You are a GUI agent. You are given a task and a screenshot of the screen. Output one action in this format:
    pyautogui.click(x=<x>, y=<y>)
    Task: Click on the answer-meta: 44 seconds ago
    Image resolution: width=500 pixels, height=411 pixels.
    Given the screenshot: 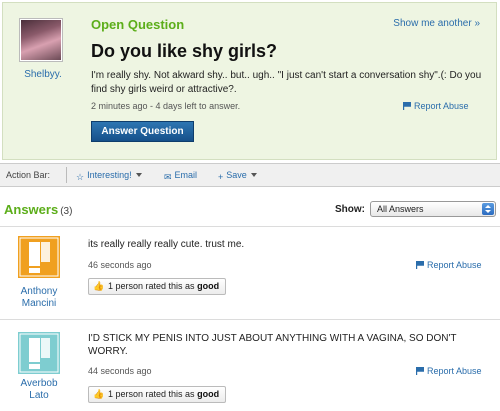 What is the action you would take?
    pyautogui.click(x=120, y=371)
    